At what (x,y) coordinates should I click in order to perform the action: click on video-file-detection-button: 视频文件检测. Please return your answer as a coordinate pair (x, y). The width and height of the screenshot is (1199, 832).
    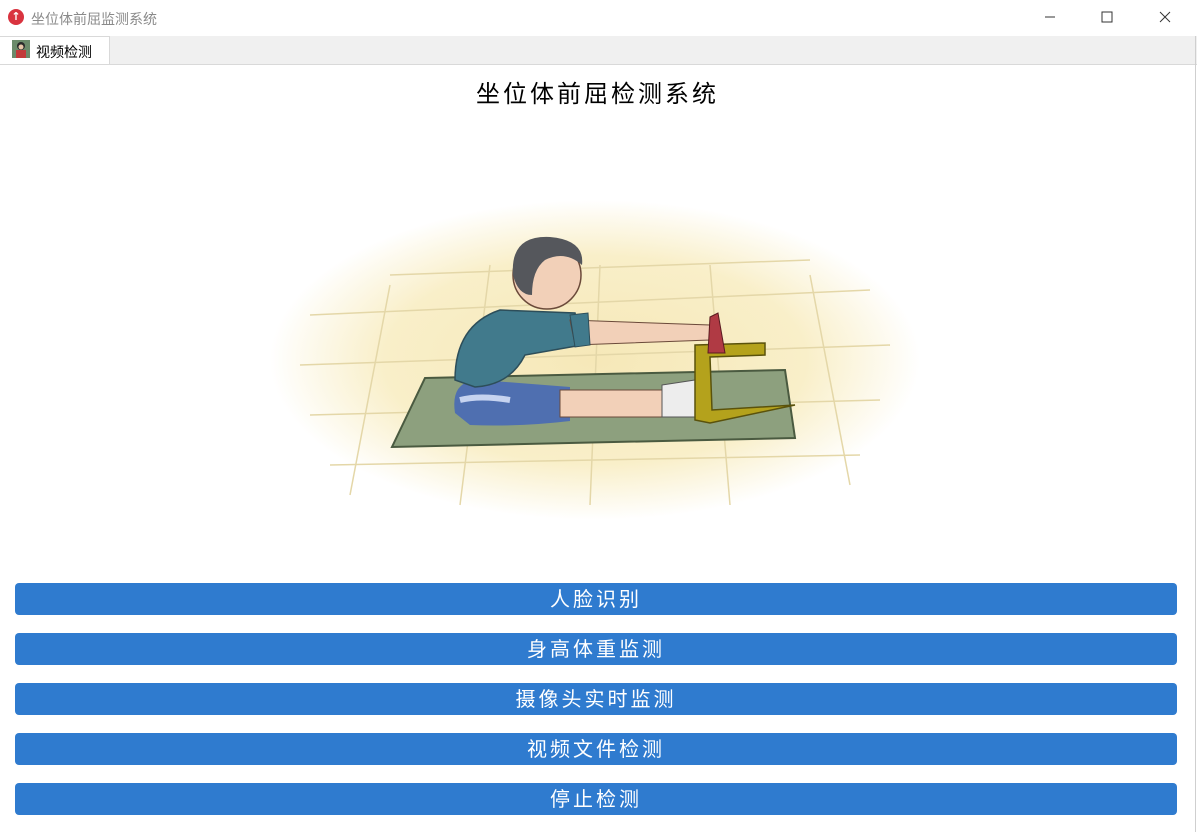
    Looking at the image, I should click on (596, 749).